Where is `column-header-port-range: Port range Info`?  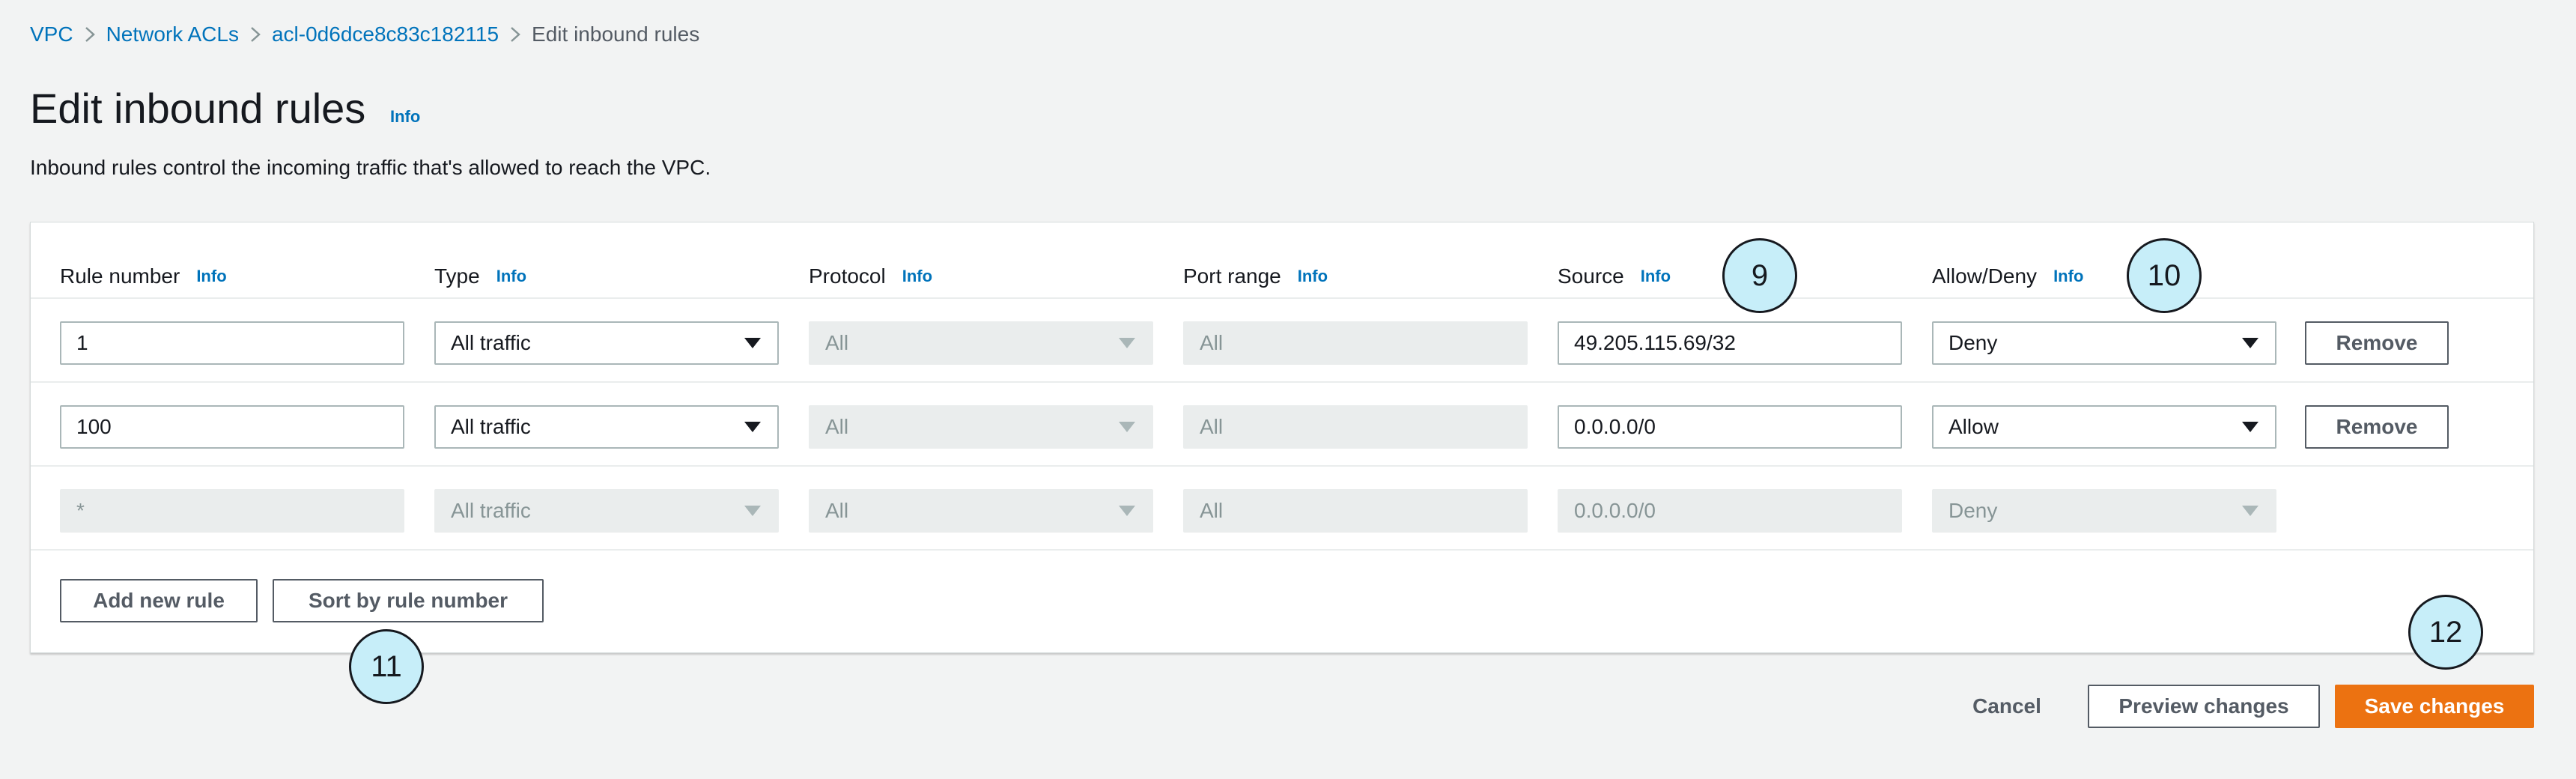
column-header-port-range: Port range Info is located at coordinates (1255, 276).